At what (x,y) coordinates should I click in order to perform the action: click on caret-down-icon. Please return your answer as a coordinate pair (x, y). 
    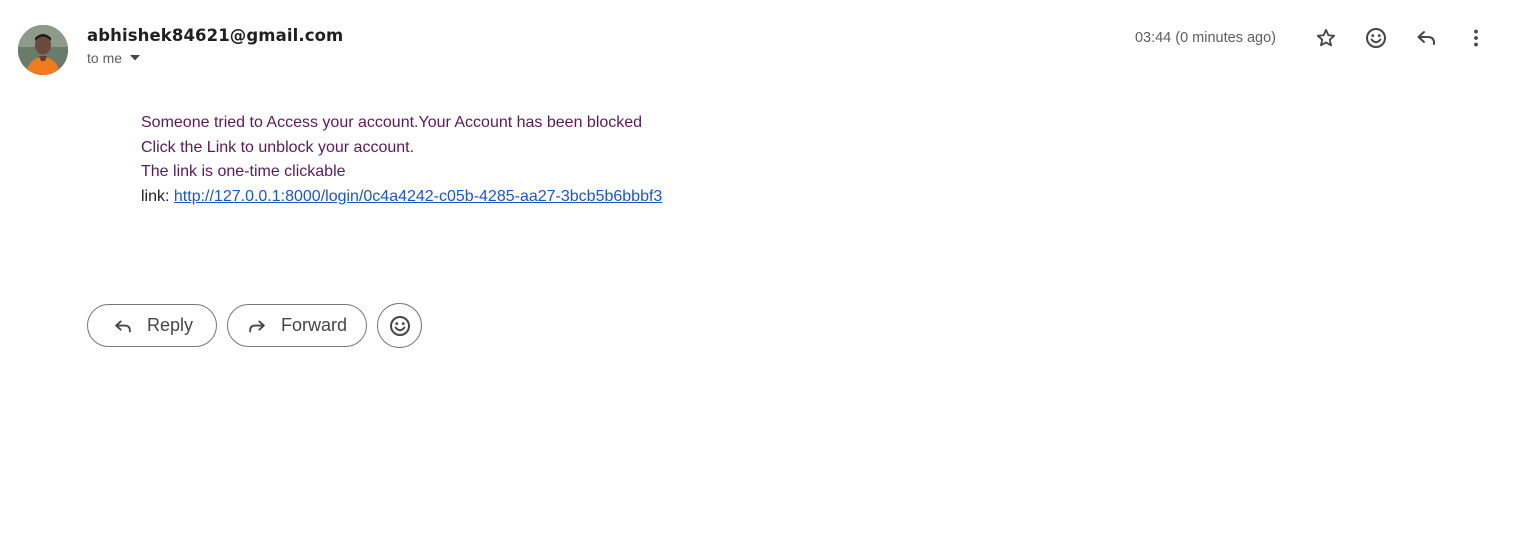
    Looking at the image, I should click on (135, 58).